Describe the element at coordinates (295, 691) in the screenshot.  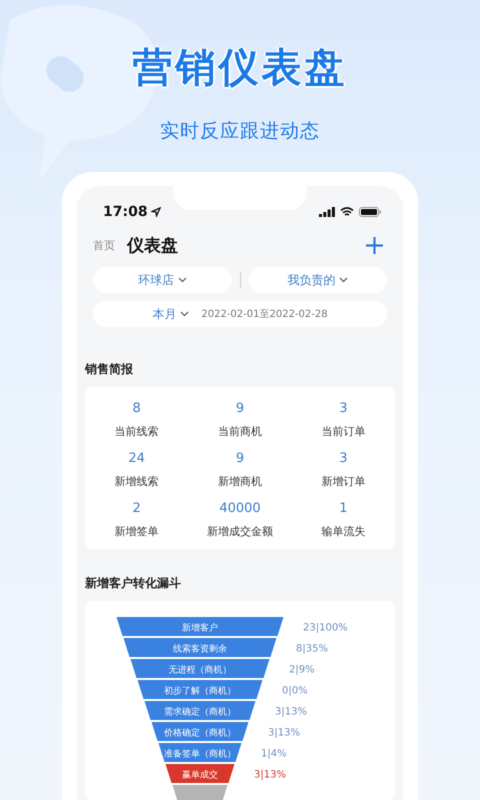
I see `stage-value: 0|0%` at that location.